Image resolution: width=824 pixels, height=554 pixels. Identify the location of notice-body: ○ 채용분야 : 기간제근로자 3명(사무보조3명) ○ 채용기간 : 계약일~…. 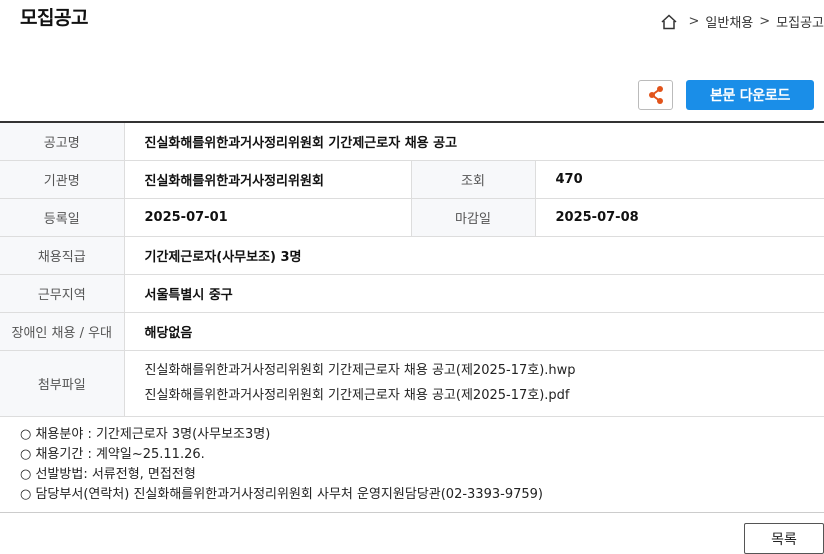
(281, 465).